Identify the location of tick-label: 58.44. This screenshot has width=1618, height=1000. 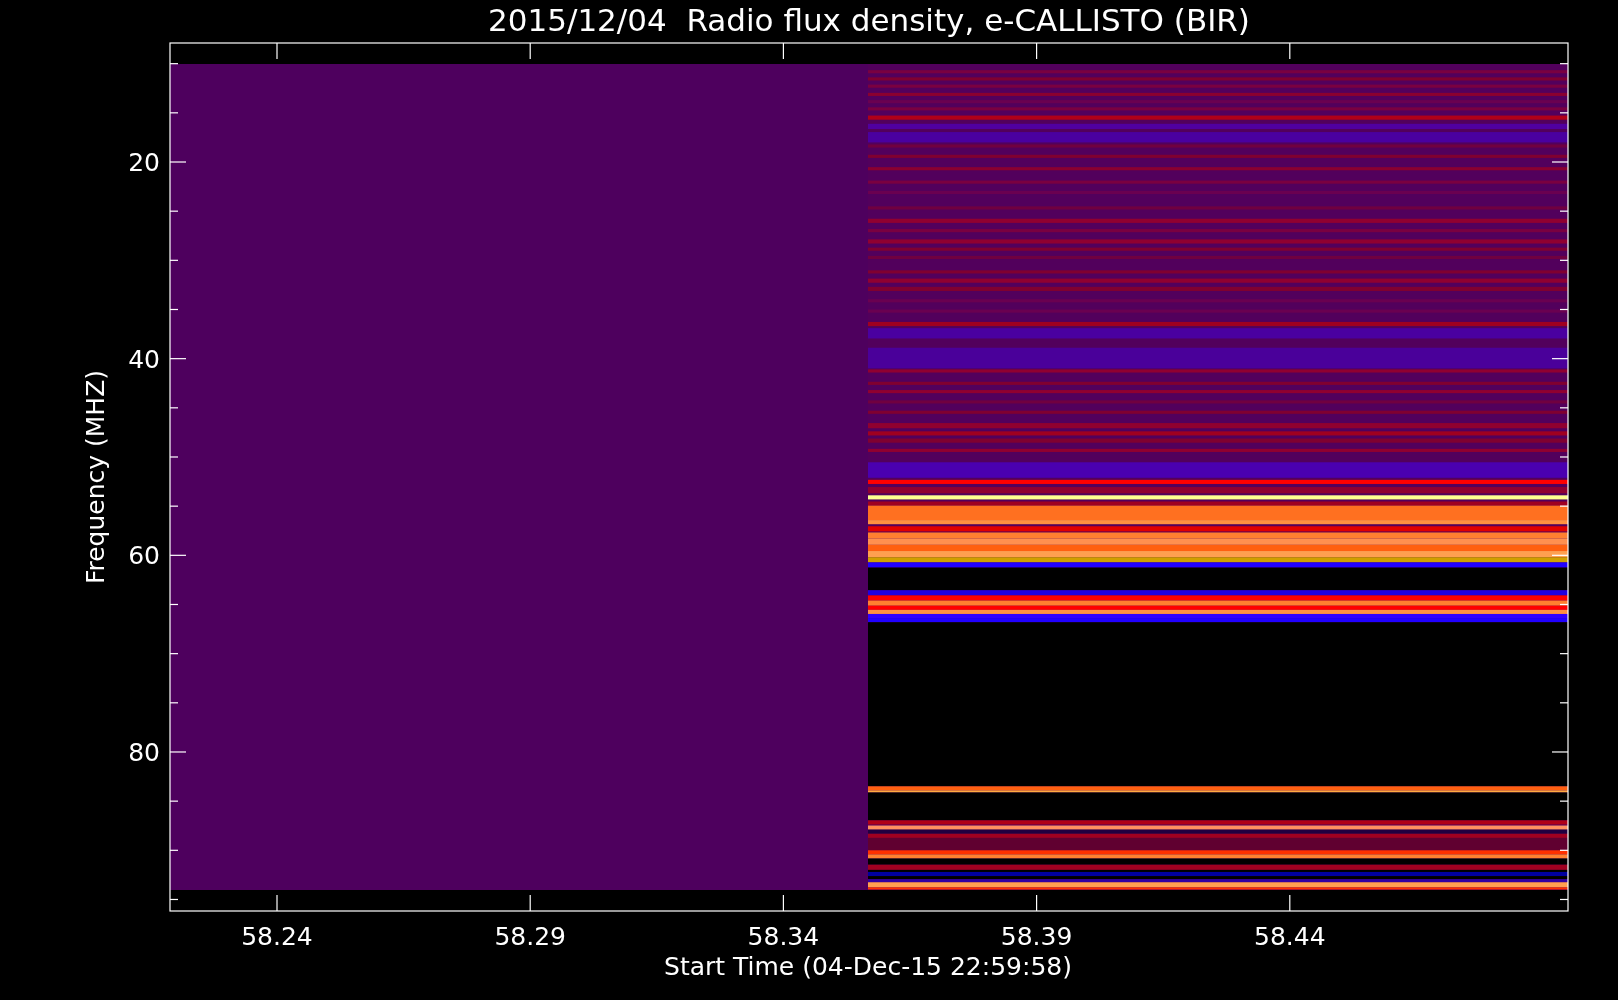
(1290, 936).